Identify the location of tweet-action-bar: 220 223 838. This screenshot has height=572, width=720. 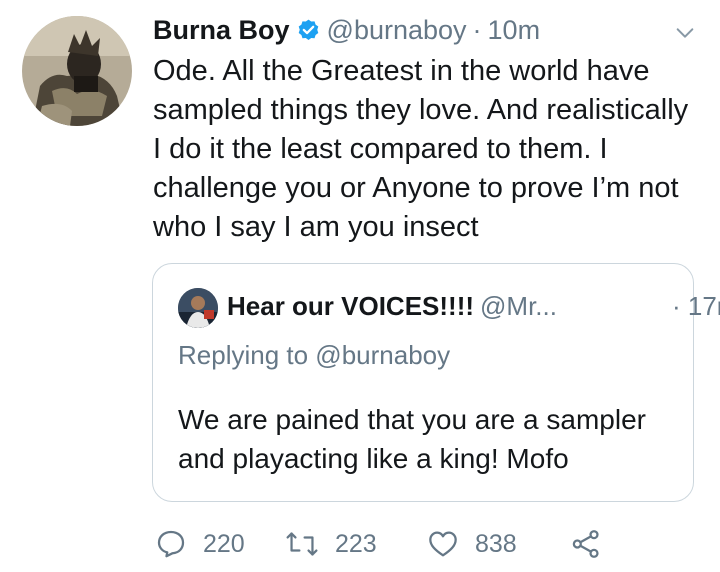
(378, 544).